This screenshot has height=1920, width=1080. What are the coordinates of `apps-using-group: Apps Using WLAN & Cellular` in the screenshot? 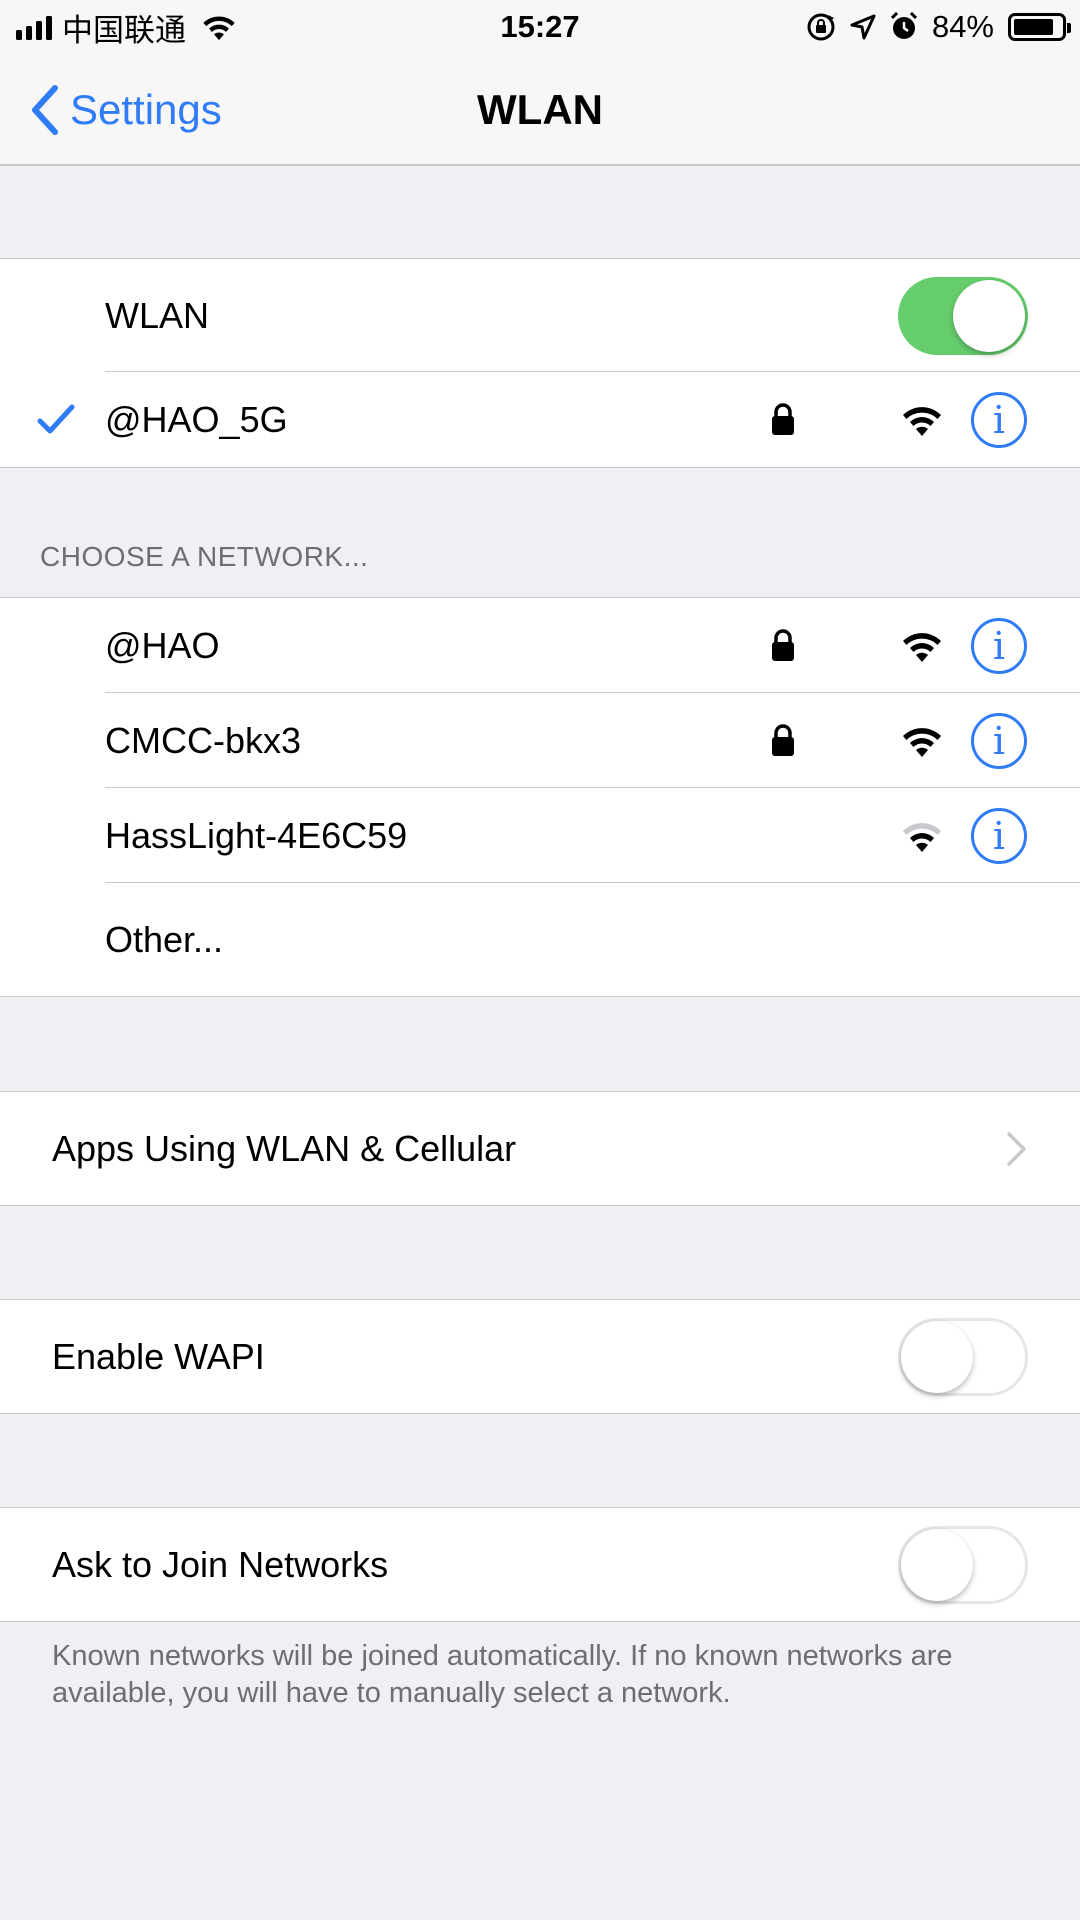 It's located at (540, 1148).